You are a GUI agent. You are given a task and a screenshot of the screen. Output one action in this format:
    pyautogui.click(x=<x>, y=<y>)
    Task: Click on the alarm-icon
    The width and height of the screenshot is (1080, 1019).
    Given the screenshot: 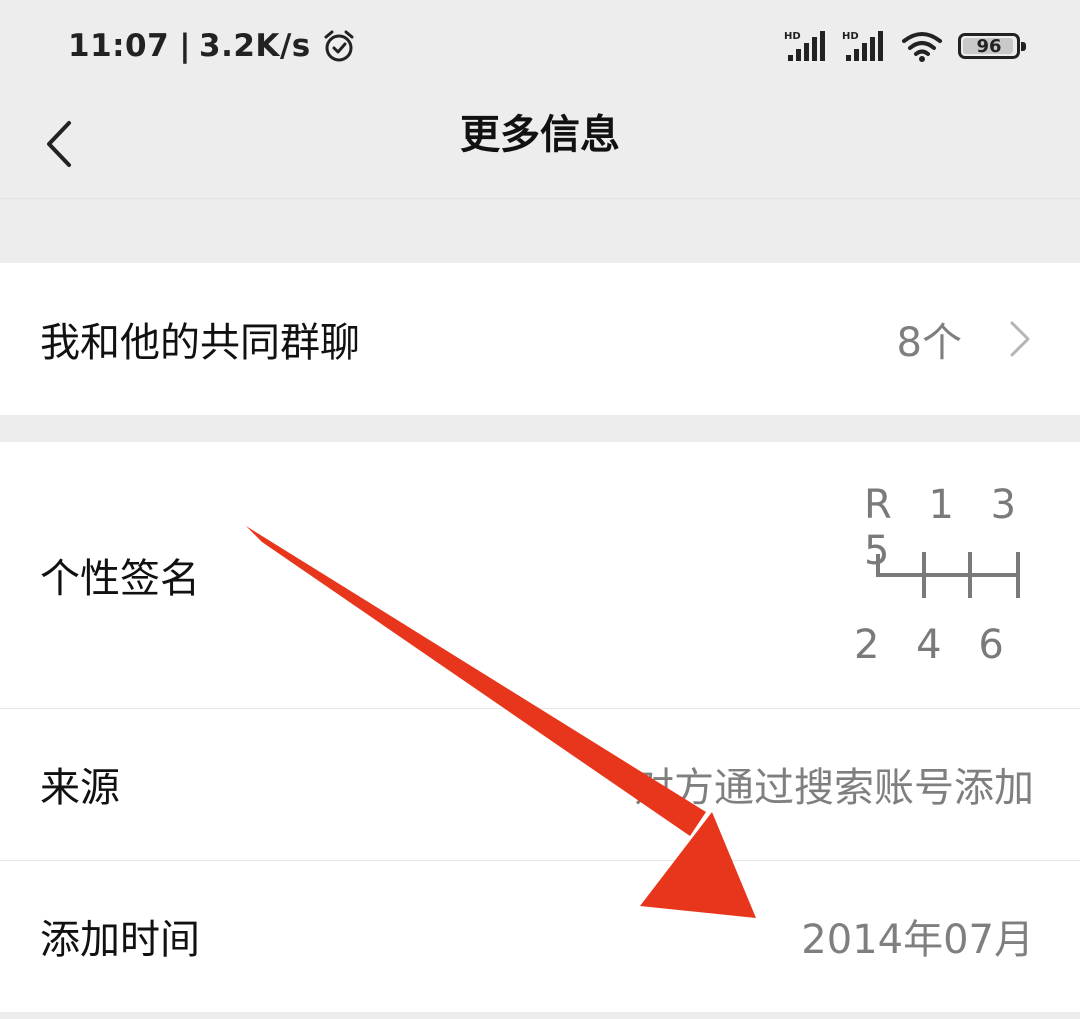 What is the action you would take?
    pyautogui.click(x=339, y=46)
    